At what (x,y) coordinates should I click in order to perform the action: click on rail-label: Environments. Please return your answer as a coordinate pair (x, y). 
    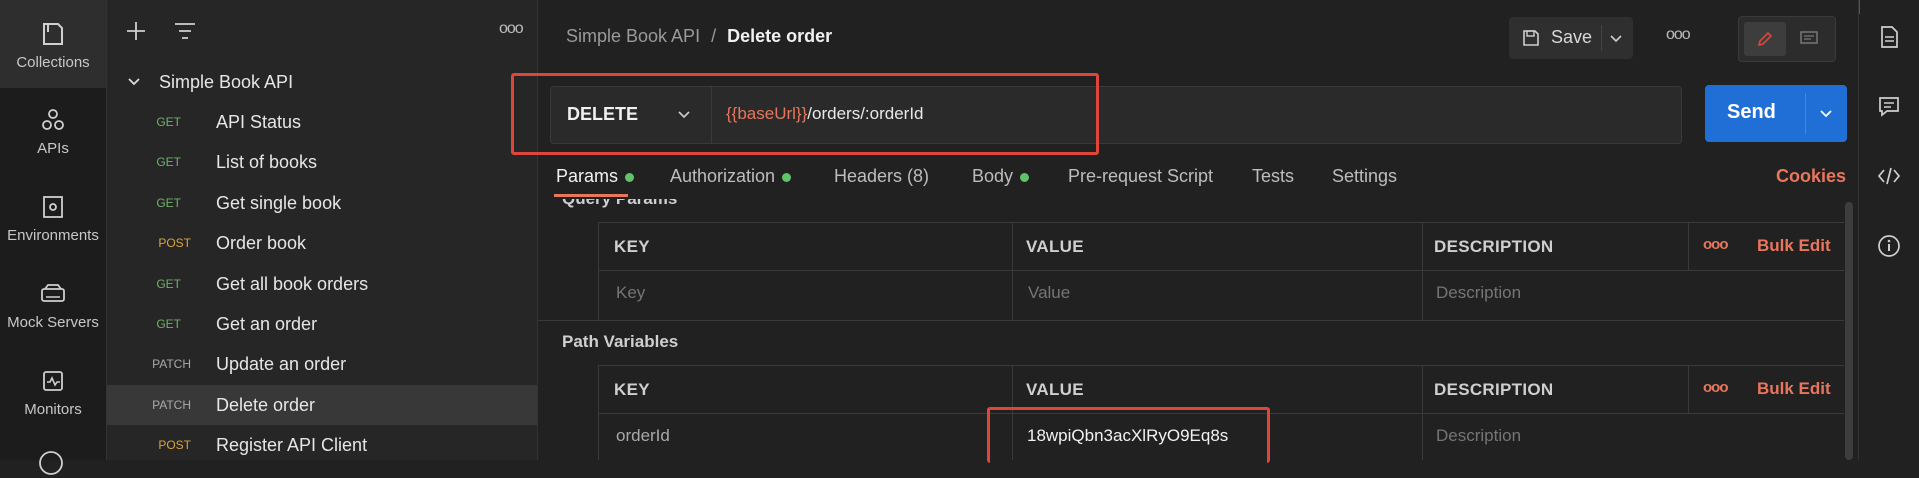
    Looking at the image, I should click on (53, 235).